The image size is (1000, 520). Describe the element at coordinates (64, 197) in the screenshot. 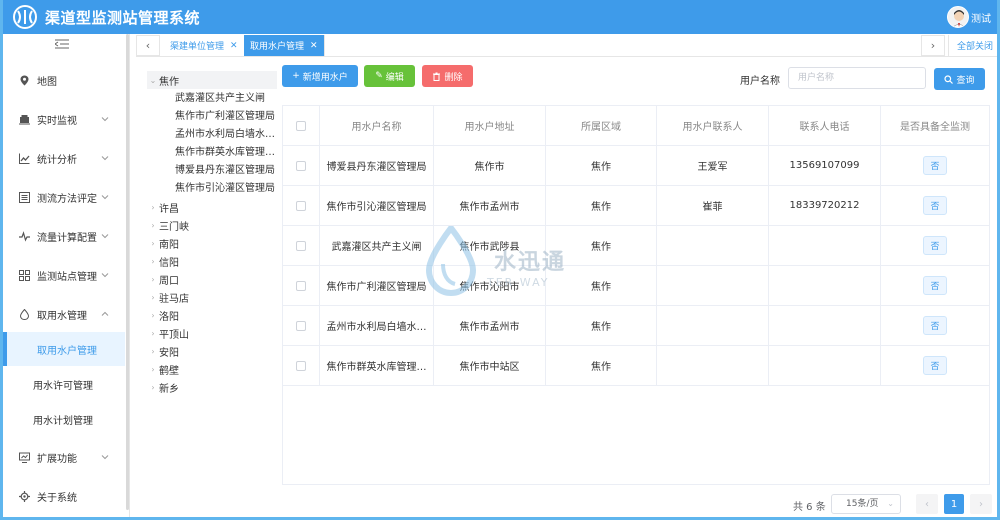

I see `sidebar-item-flow-method: 测流方法评定` at that location.